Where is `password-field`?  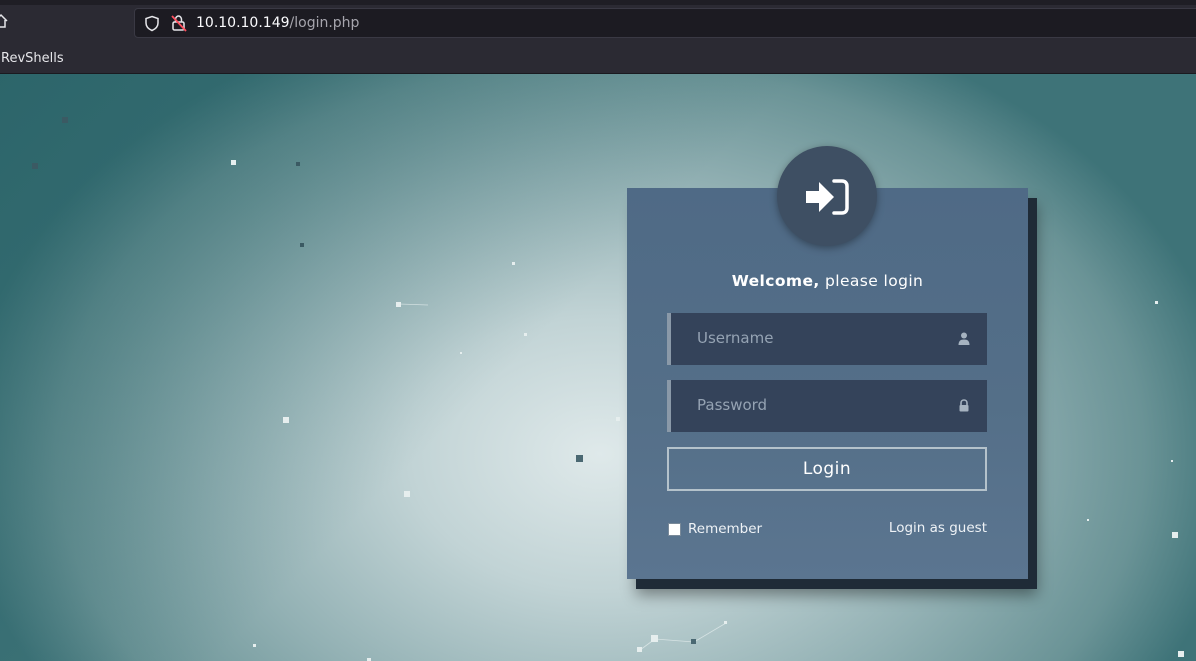 password-field is located at coordinates (827, 406).